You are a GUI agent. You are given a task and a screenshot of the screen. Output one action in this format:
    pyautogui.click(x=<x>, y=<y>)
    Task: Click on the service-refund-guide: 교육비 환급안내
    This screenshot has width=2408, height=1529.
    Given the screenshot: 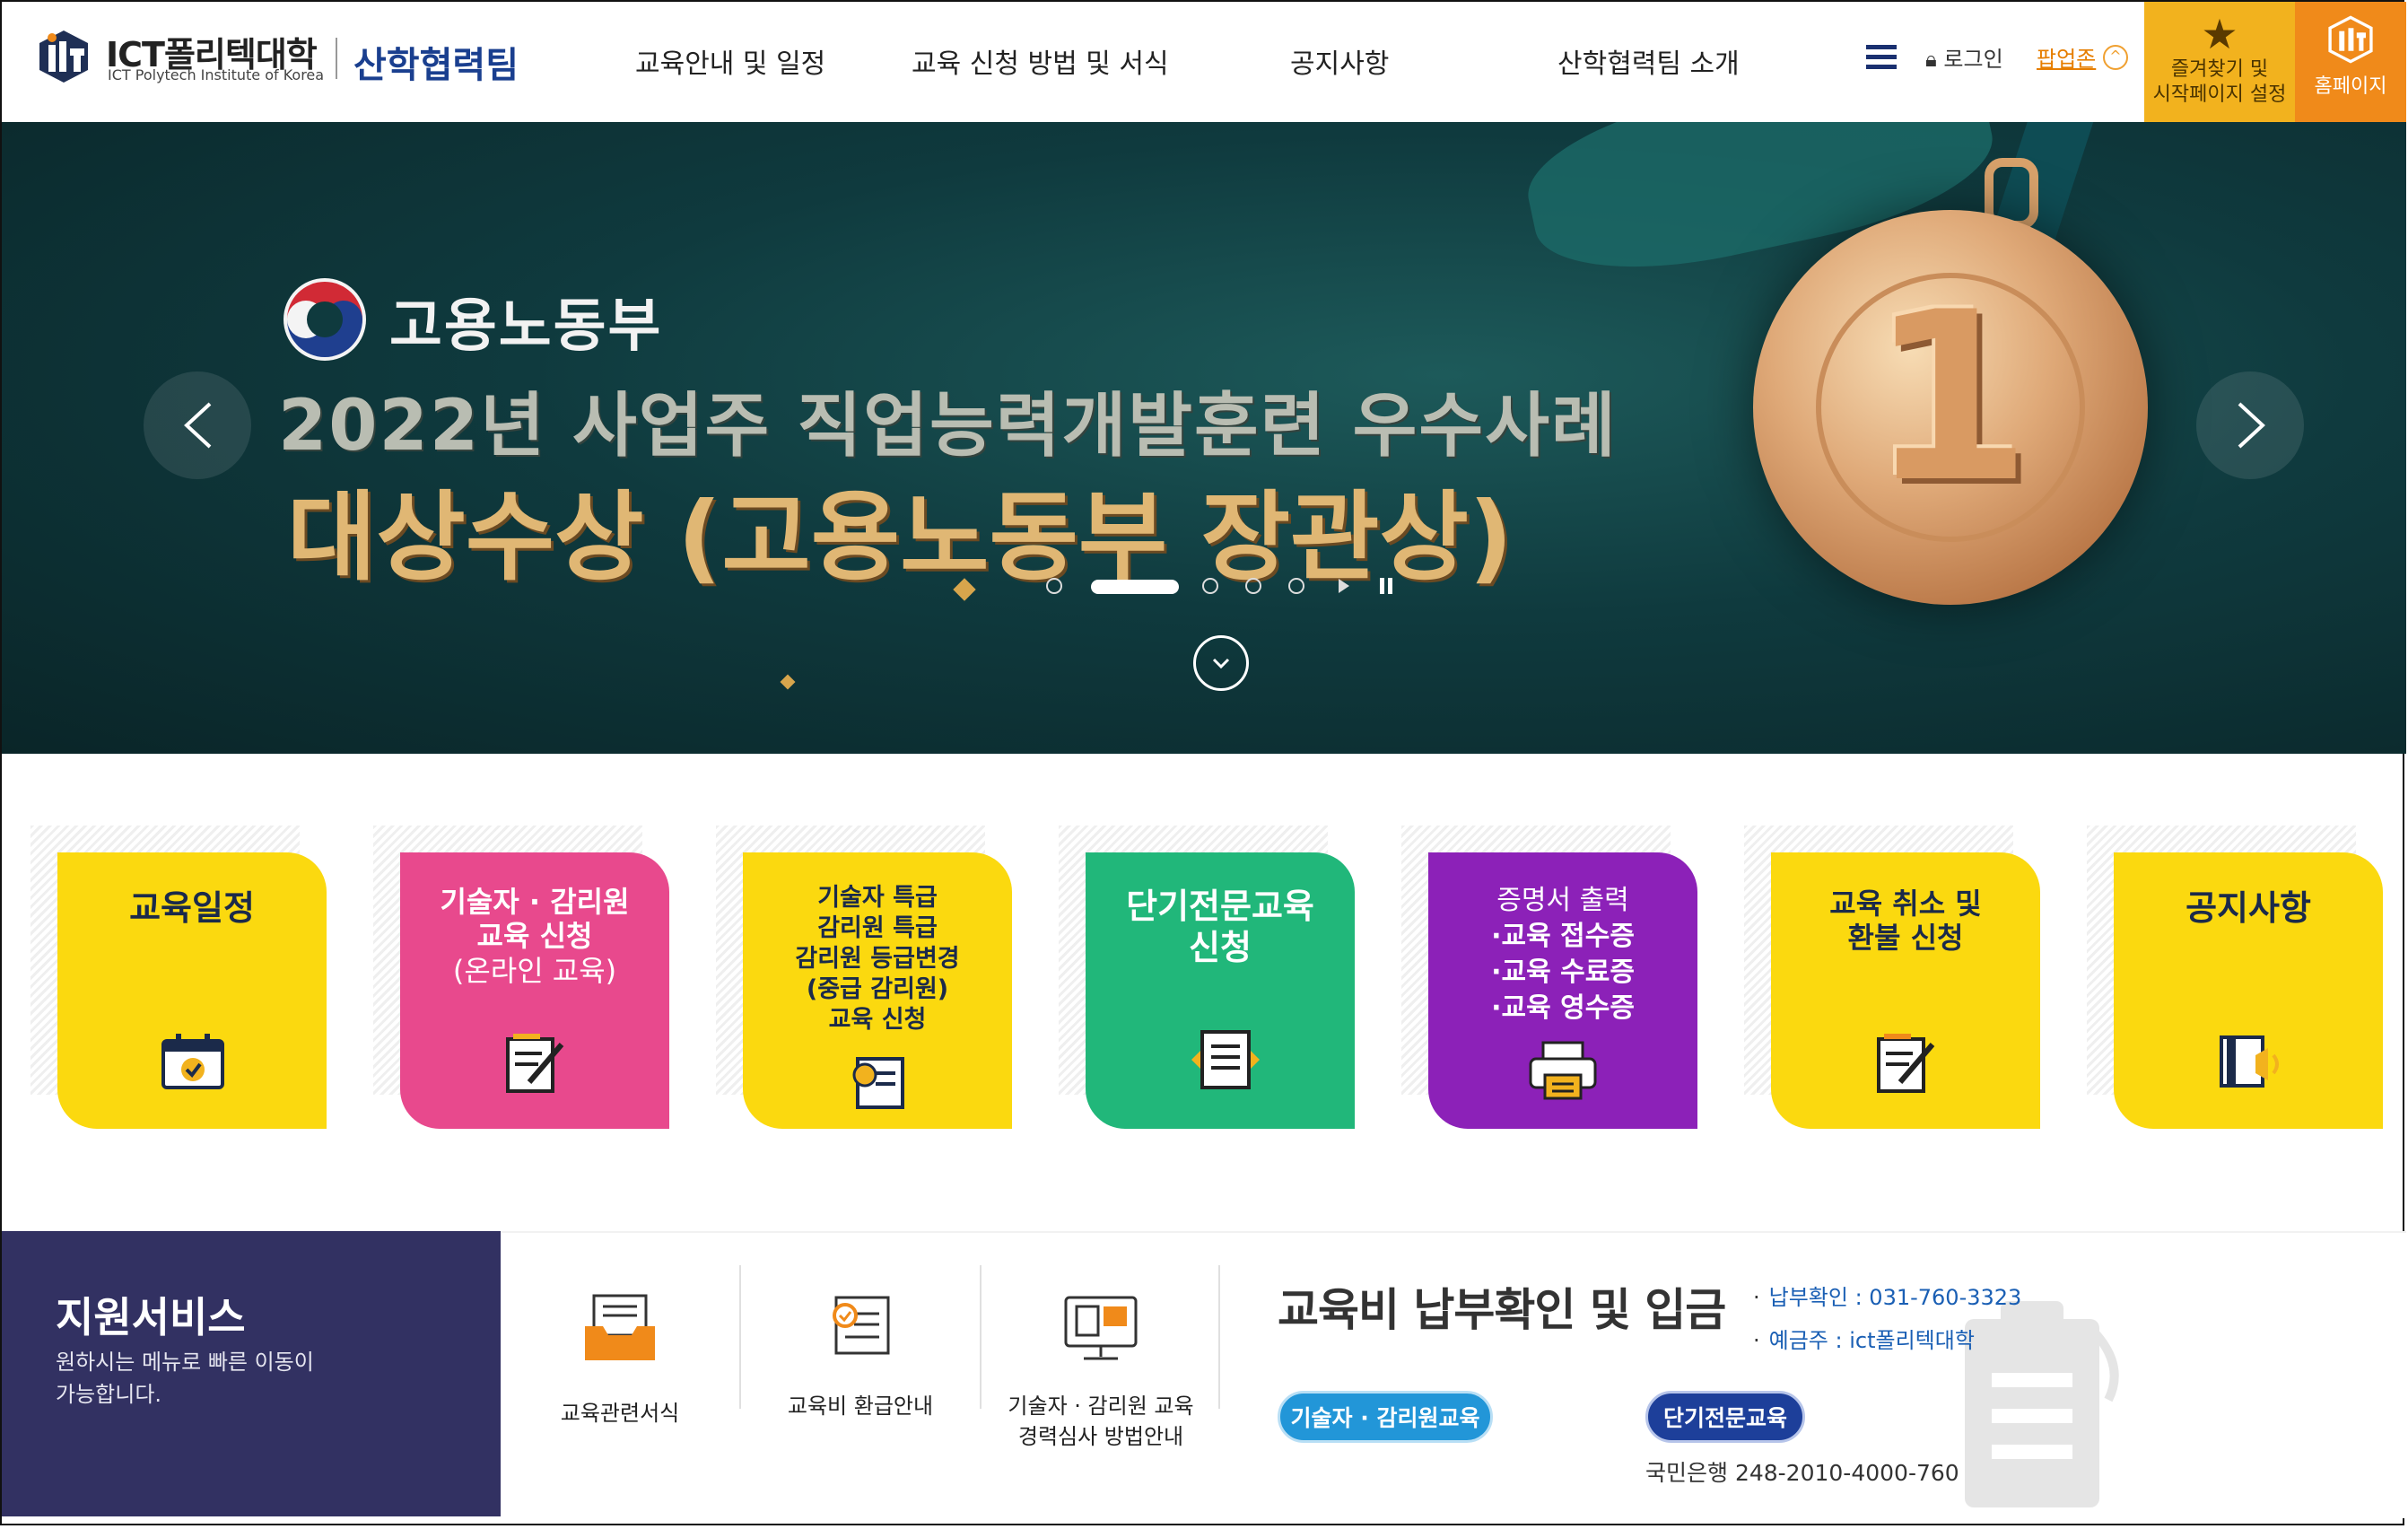 What is the action you would take?
    pyautogui.click(x=860, y=1339)
    